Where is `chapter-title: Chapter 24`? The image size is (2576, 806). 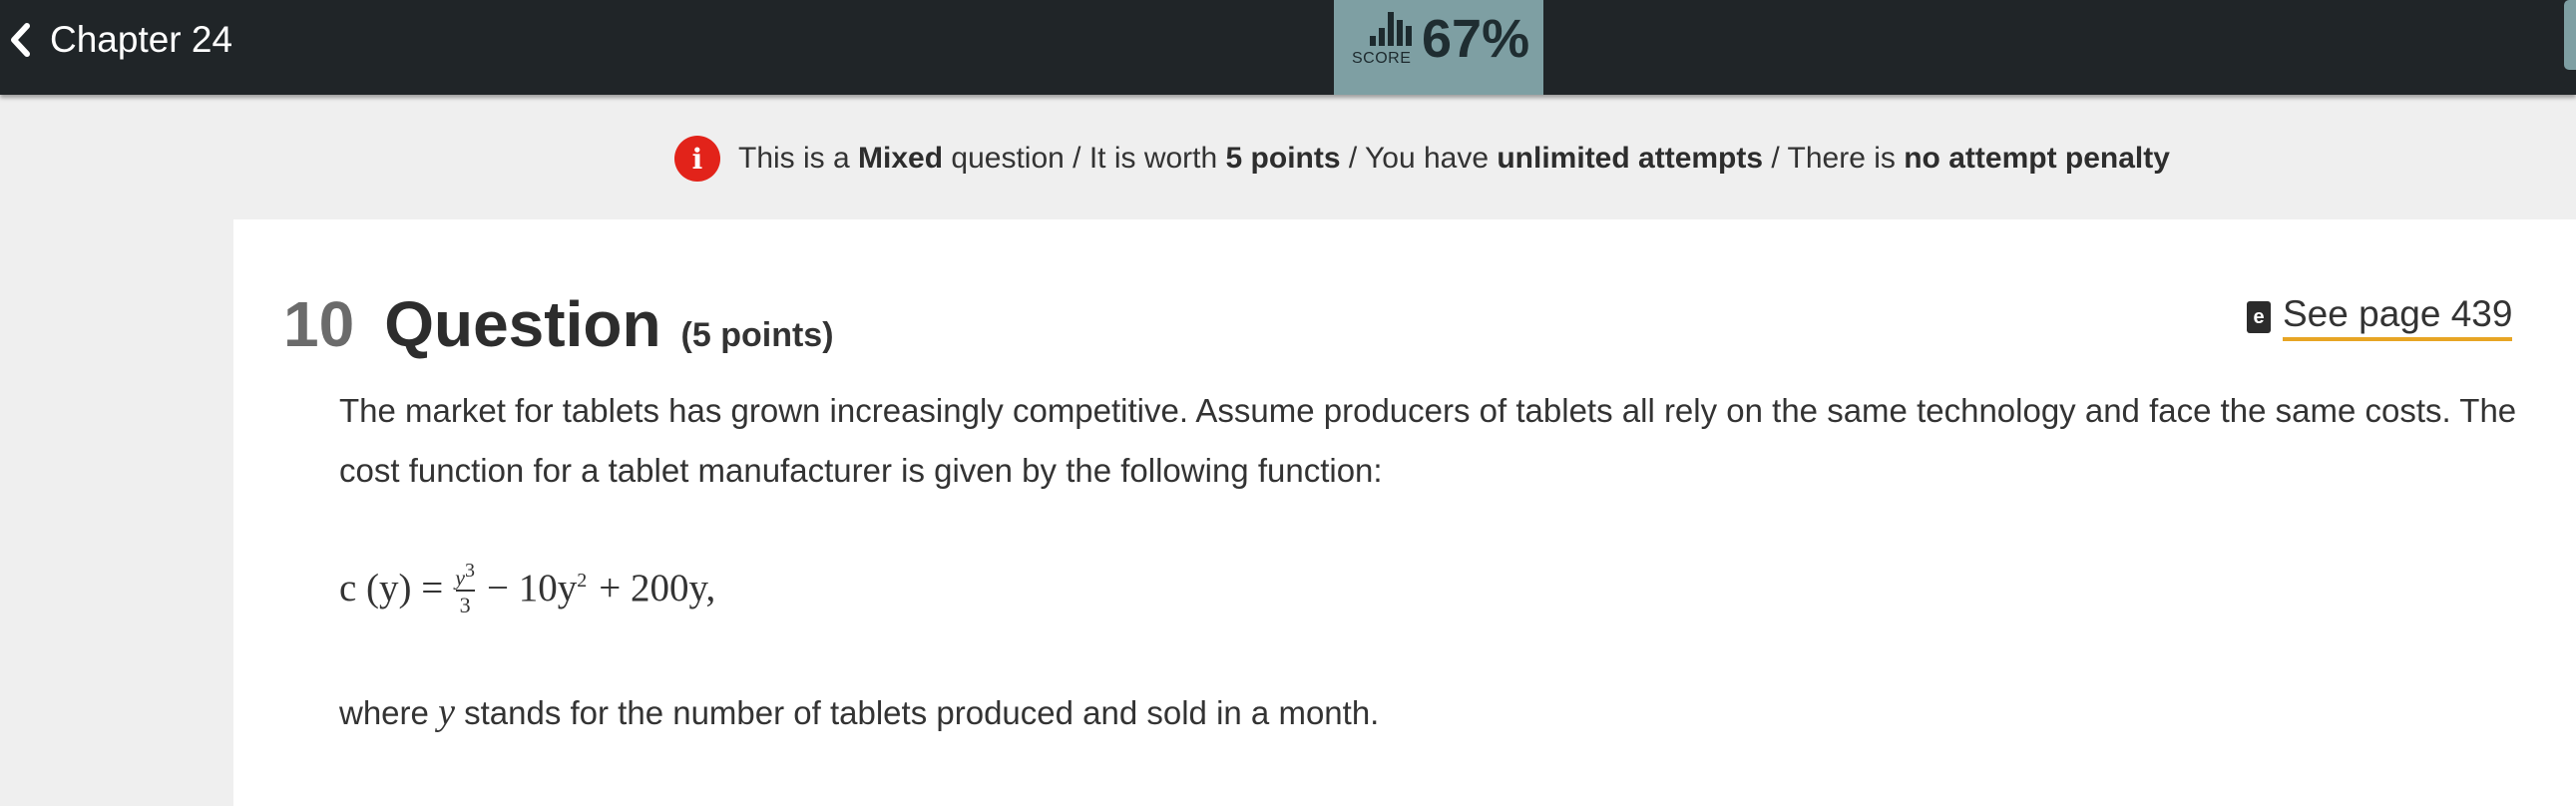 chapter-title: Chapter 24 is located at coordinates (141, 39).